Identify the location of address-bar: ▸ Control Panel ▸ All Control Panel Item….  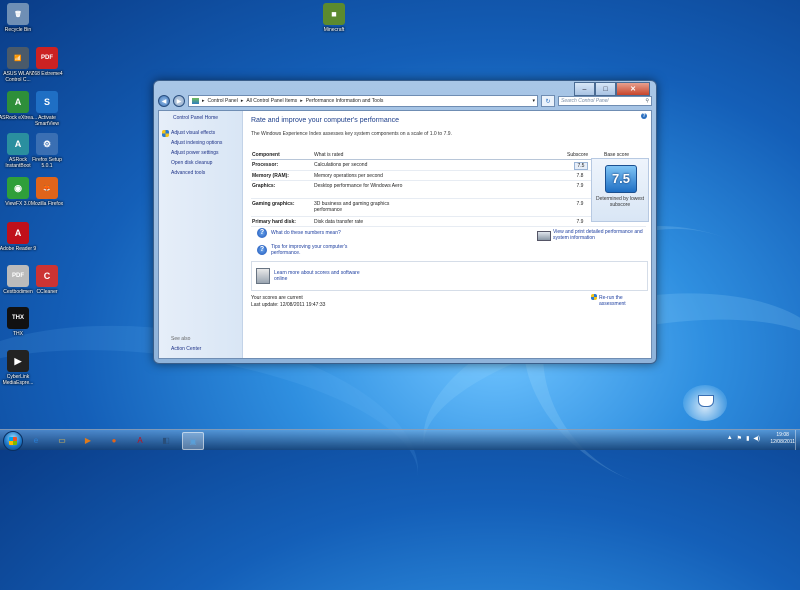
(363, 101).